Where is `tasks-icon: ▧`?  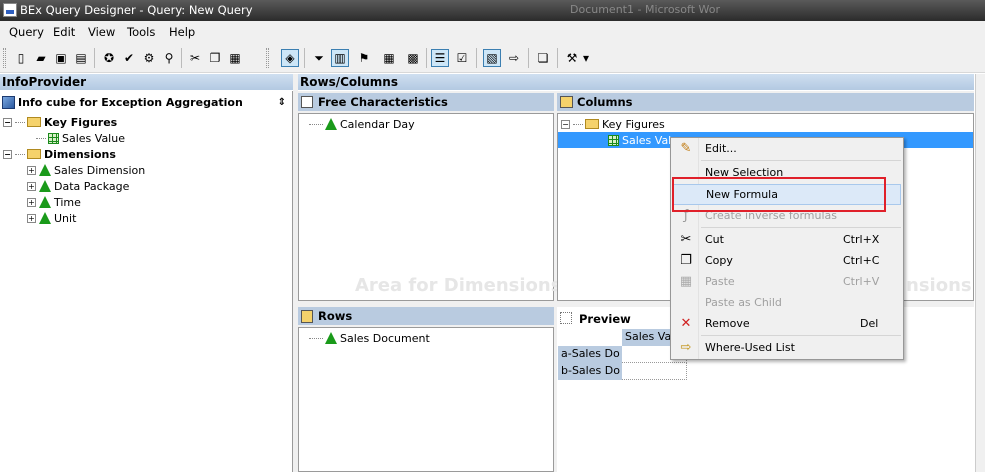 tasks-icon: ▧ is located at coordinates (492, 58).